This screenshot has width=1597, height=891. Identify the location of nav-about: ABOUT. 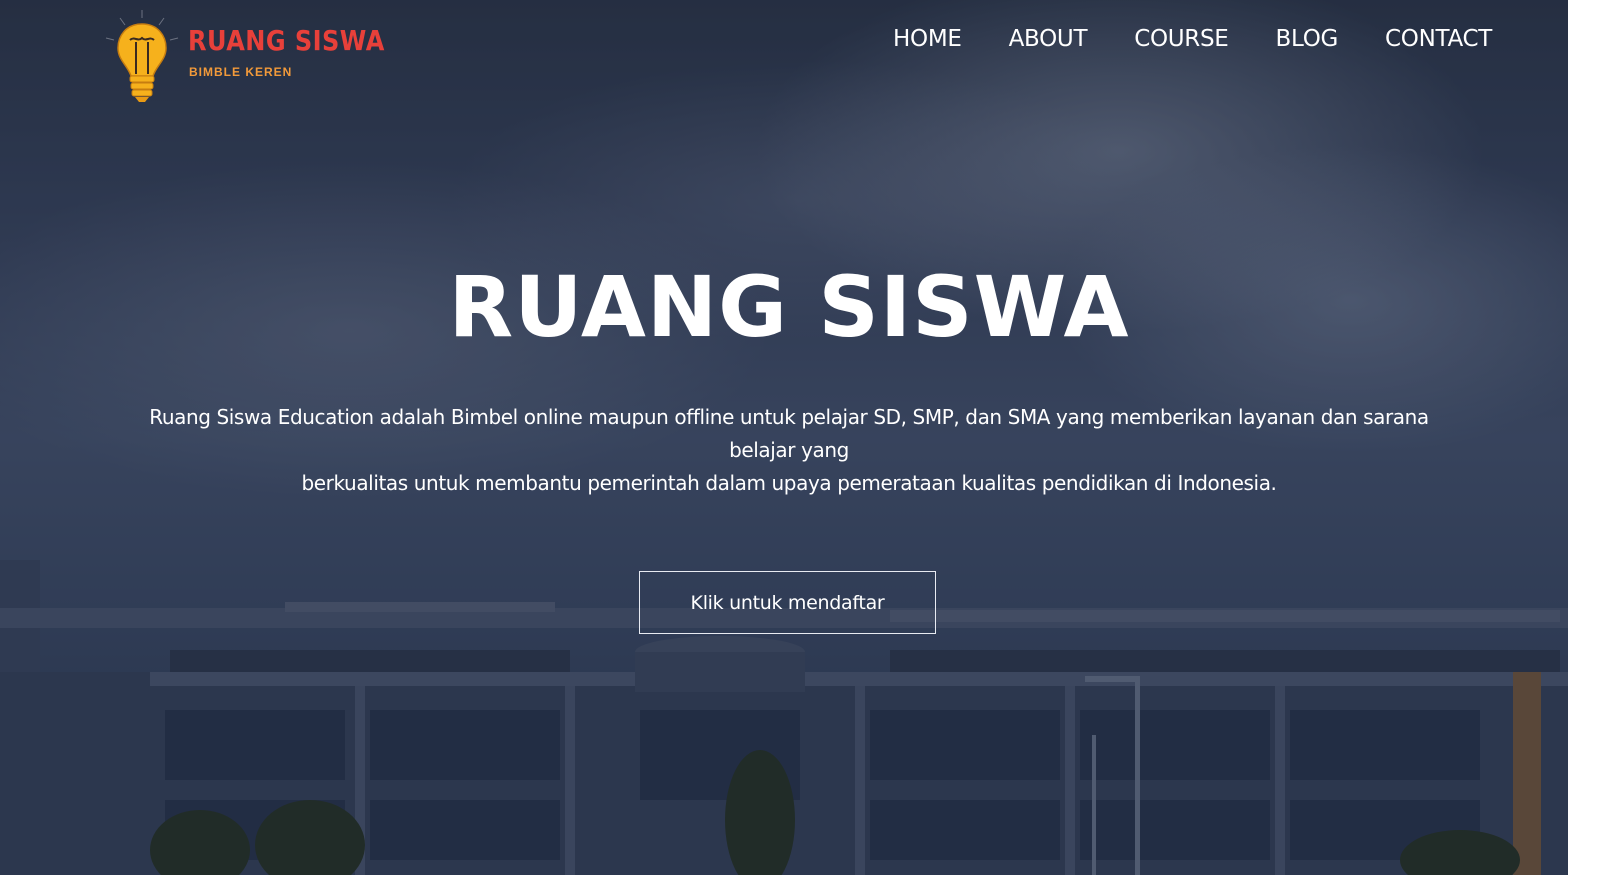
(1048, 39).